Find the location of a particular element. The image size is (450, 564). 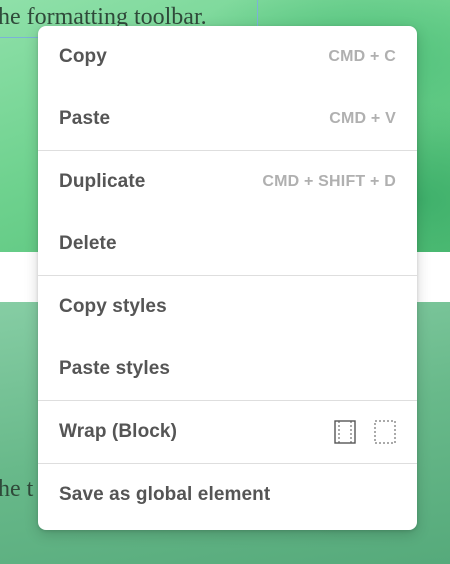

menu-item-save-global: Save as global element is located at coordinates (227, 495).